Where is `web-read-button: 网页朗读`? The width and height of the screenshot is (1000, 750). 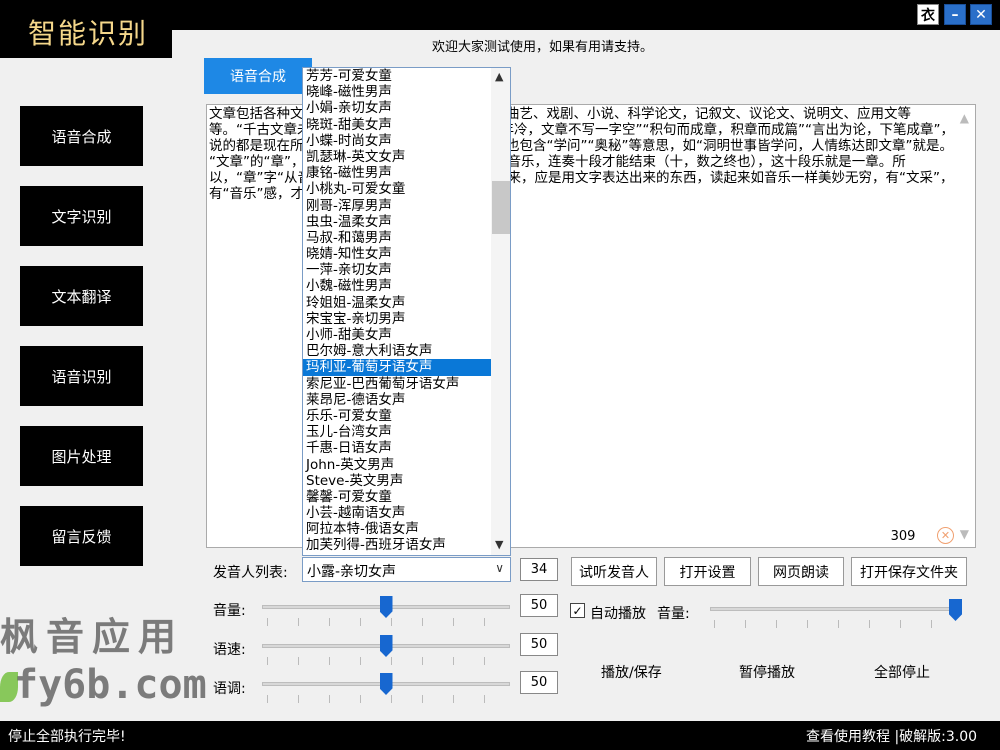
web-read-button: 网页朗读 is located at coordinates (801, 571).